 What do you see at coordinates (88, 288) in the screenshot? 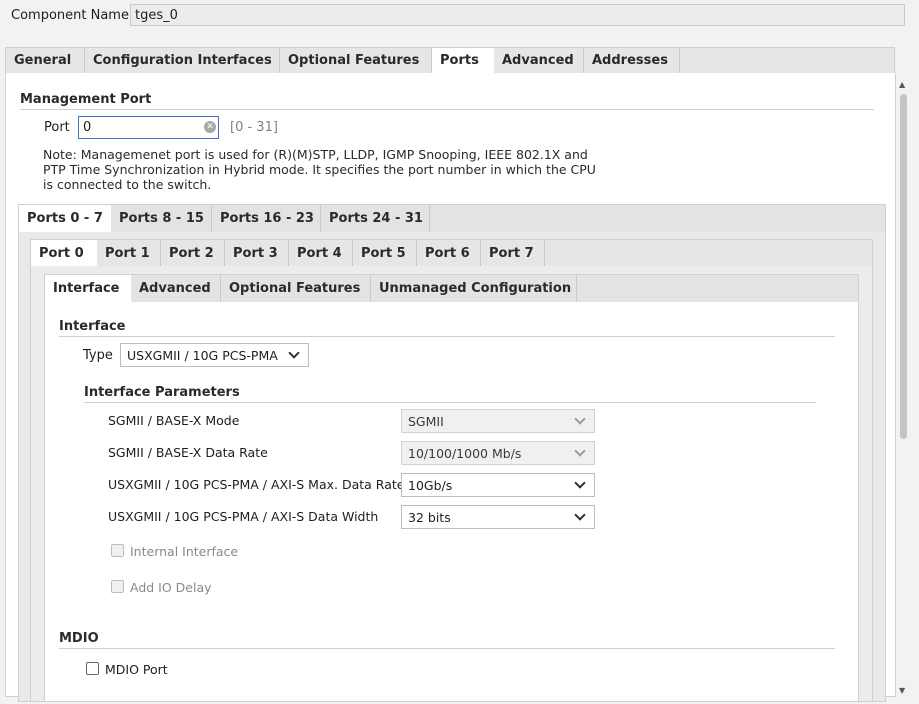
I see `tab-interface: Interface` at bounding box center [88, 288].